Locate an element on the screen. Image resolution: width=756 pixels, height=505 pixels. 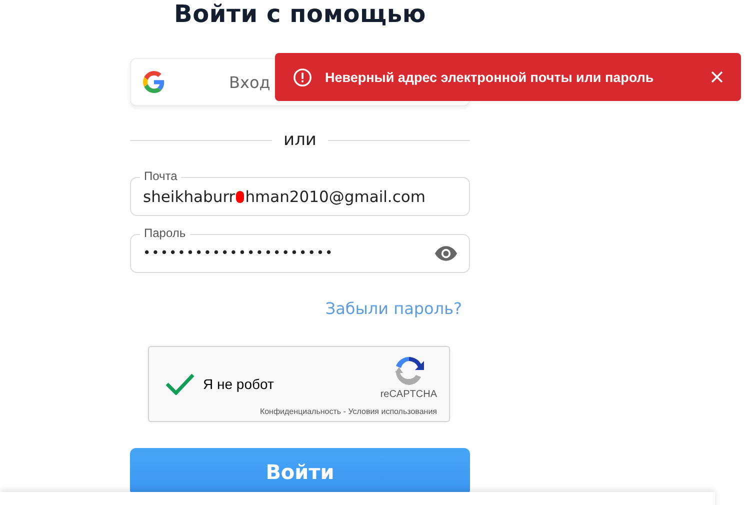
email-value: hman2010@gmail.com is located at coordinates (335, 197).